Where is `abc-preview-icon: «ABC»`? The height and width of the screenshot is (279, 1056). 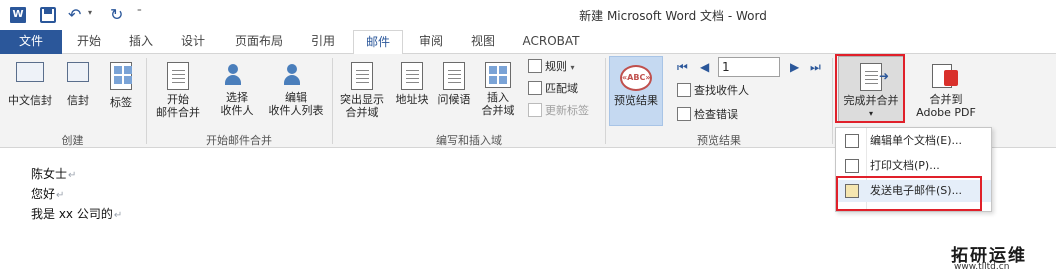 abc-preview-icon: «ABC» is located at coordinates (636, 78).